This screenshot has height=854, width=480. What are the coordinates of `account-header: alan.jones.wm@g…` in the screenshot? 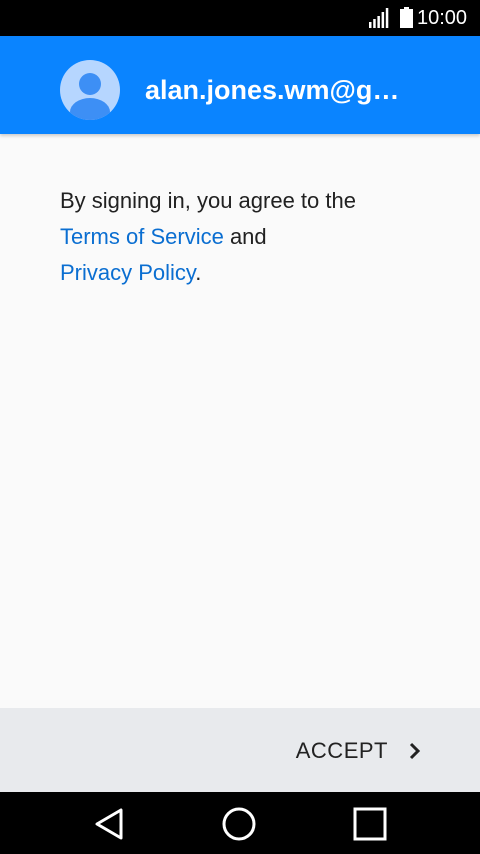 It's located at (240, 85).